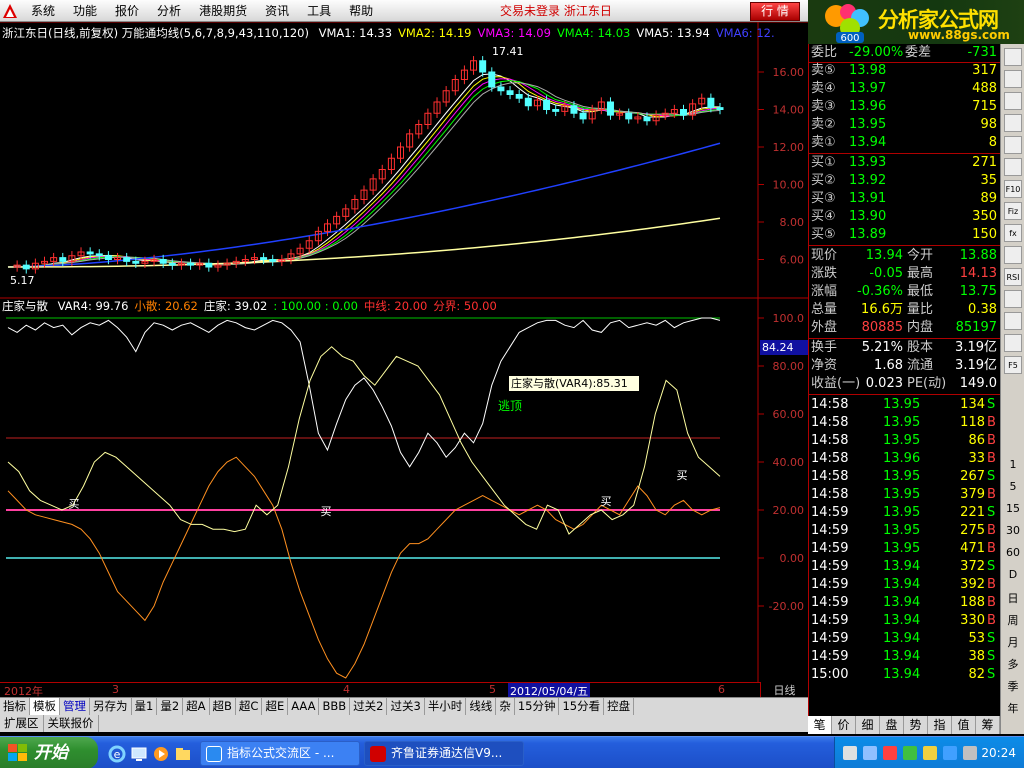  I want to click on quote-tab-4: 势, so click(916, 725).